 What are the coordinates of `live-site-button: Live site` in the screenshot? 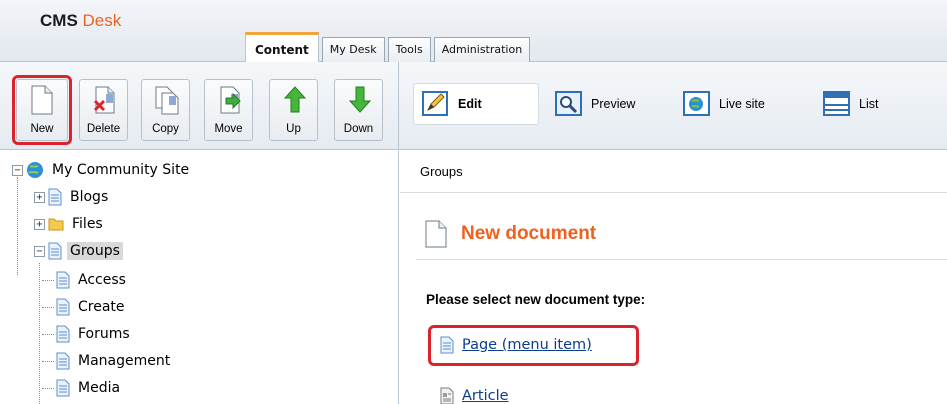 It's located at (724, 104).